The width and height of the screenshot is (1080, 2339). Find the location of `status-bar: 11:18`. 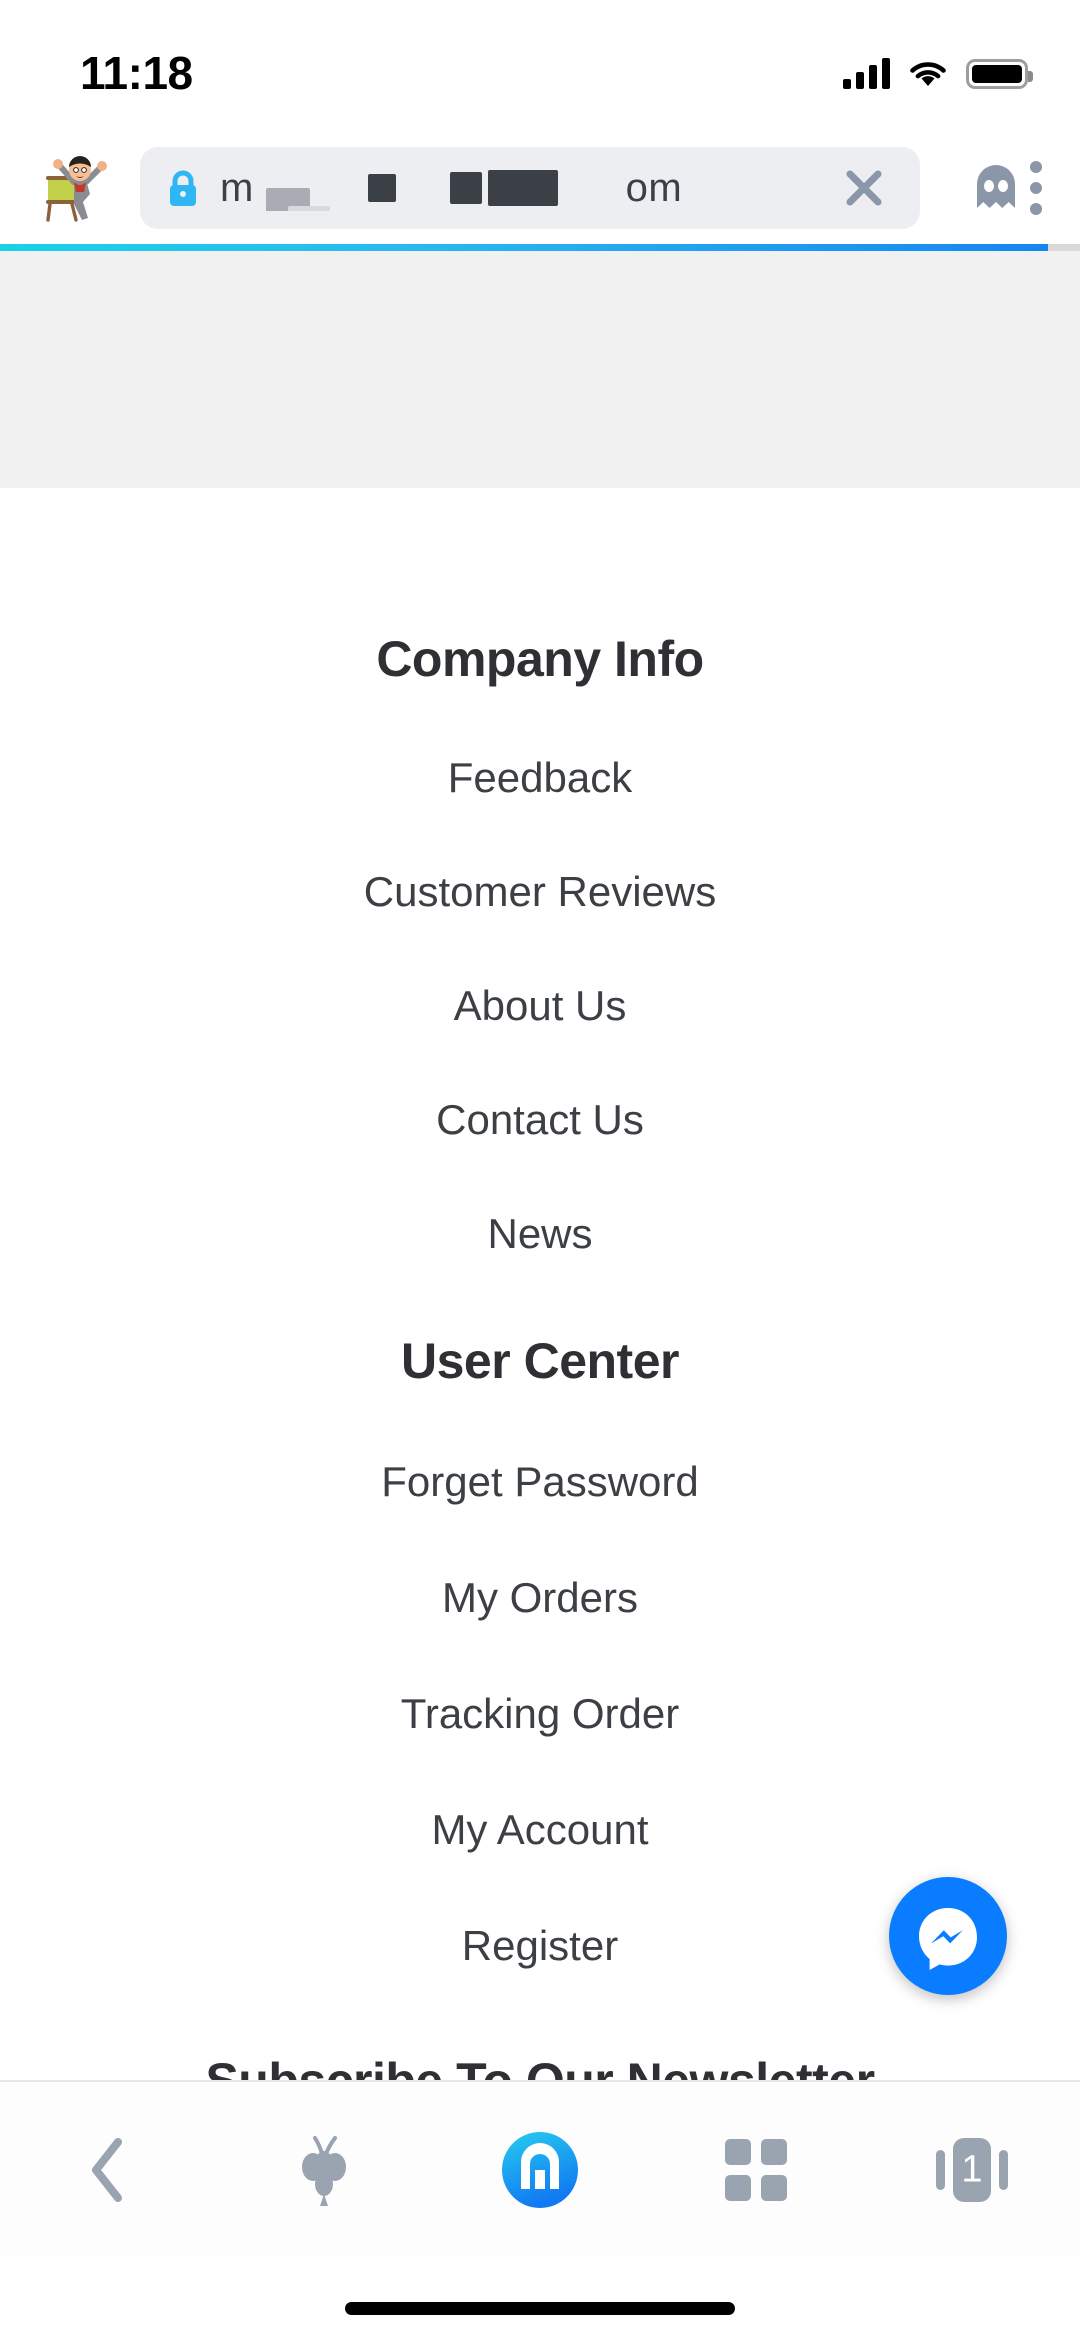

status-bar: 11:18 is located at coordinates (540, 66).